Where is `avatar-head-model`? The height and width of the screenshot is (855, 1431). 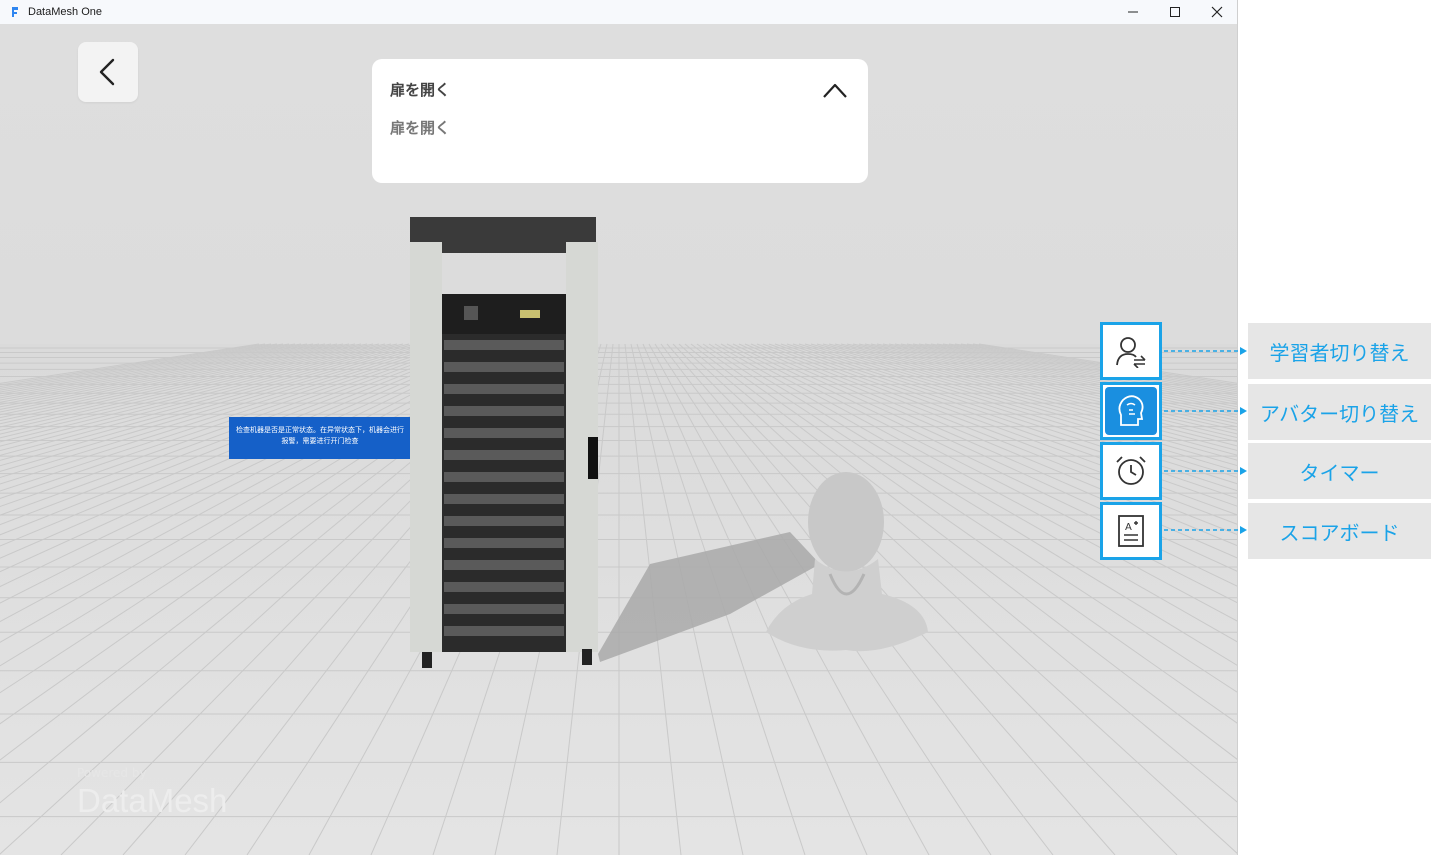 avatar-head-model is located at coordinates (847, 559).